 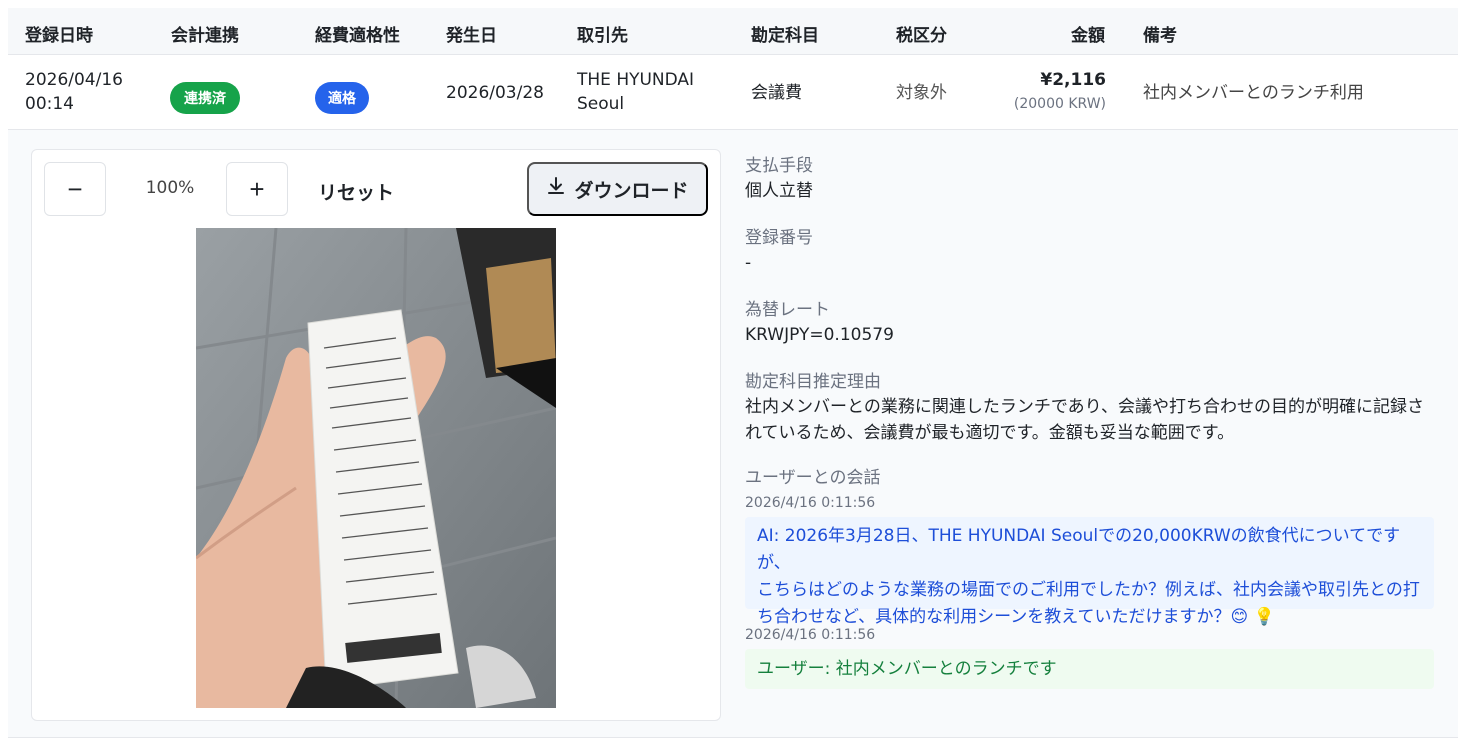 I want to click on account-reason-line1: 社内メンバーとの業務に関連したランチであり、会議や打ち合わせの目的が明確に記録さ, so click(x=1084, y=407).